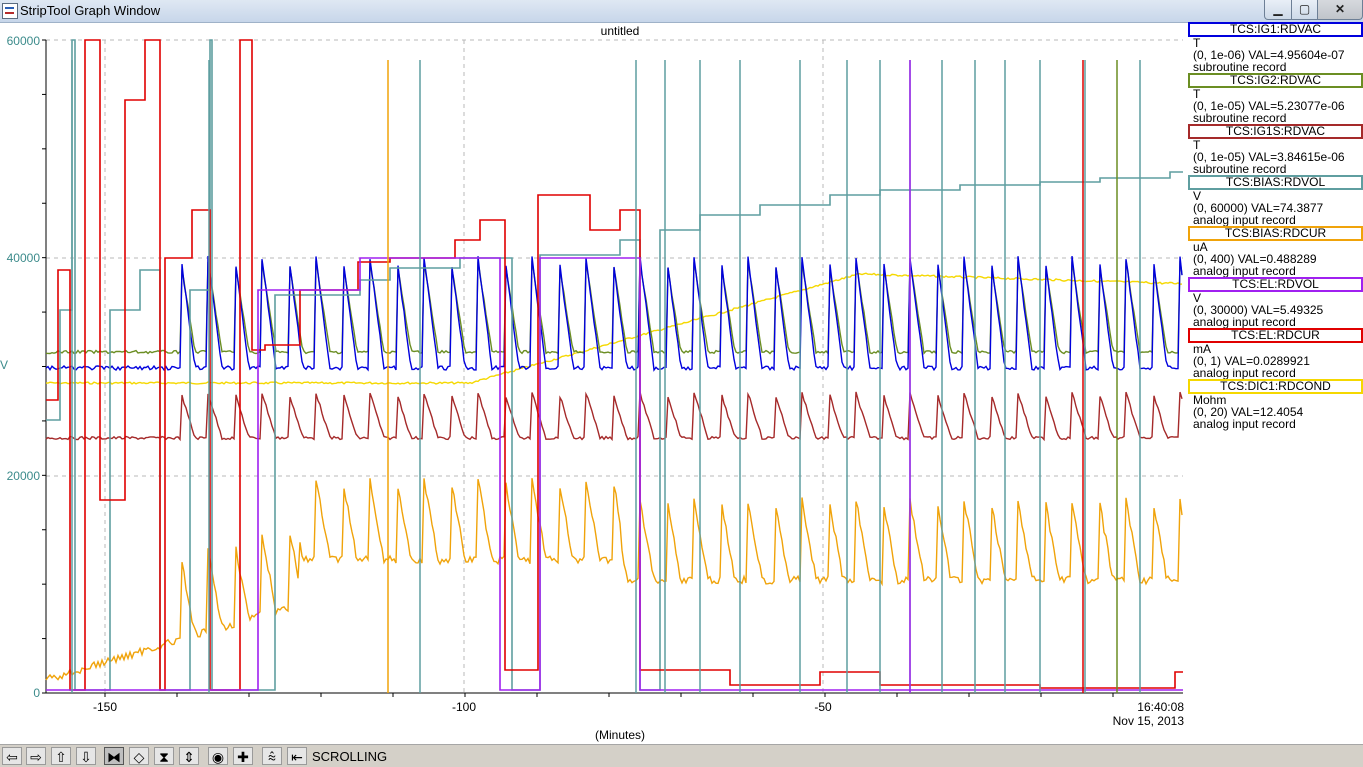  I want to click on legend-signal-name: TCS:BIAS:RDCUR, so click(1275, 233).